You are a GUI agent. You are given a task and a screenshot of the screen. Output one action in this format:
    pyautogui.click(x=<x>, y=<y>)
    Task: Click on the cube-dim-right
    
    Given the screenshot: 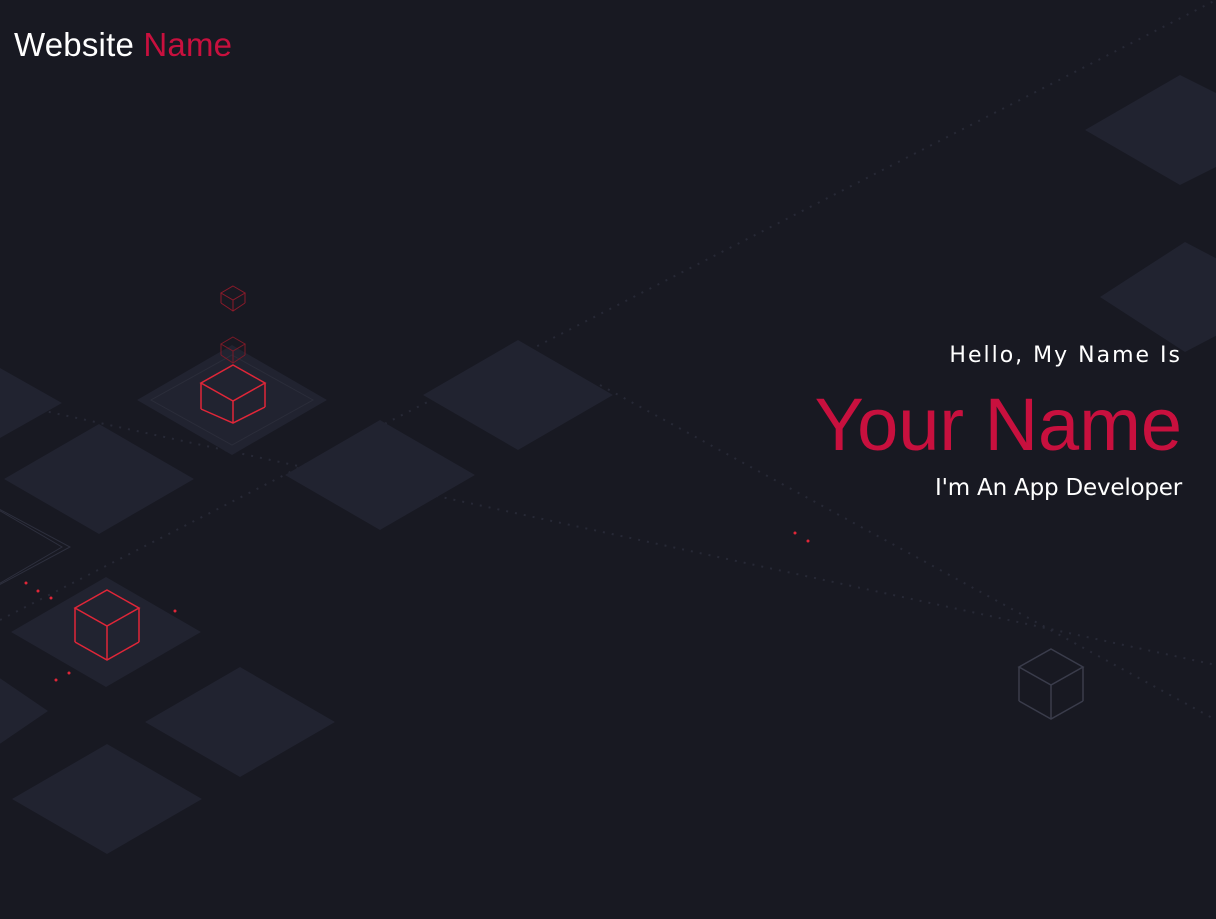 What is the action you would take?
    pyautogui.click(x=1051, y=684)
    